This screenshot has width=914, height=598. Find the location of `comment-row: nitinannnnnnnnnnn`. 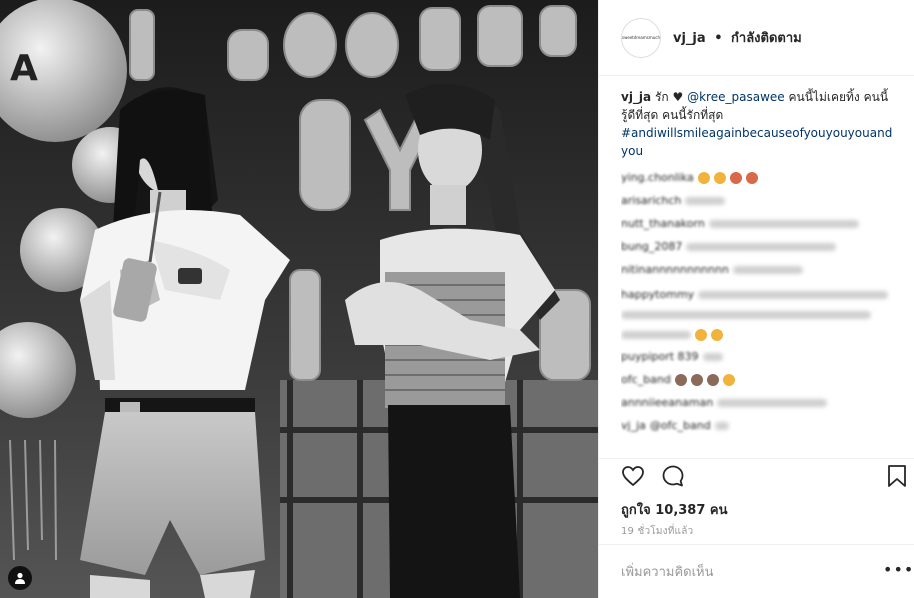

comment-row: nitinannnnnnnnnnn is located at coordinates (757, 269).